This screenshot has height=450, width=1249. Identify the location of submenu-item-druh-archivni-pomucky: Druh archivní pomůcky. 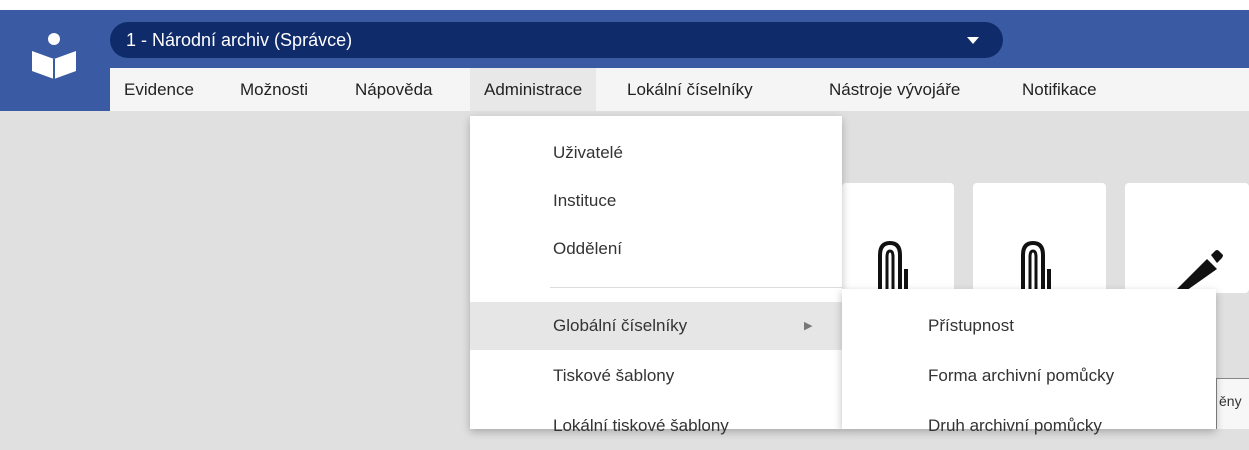
(1029, 426).